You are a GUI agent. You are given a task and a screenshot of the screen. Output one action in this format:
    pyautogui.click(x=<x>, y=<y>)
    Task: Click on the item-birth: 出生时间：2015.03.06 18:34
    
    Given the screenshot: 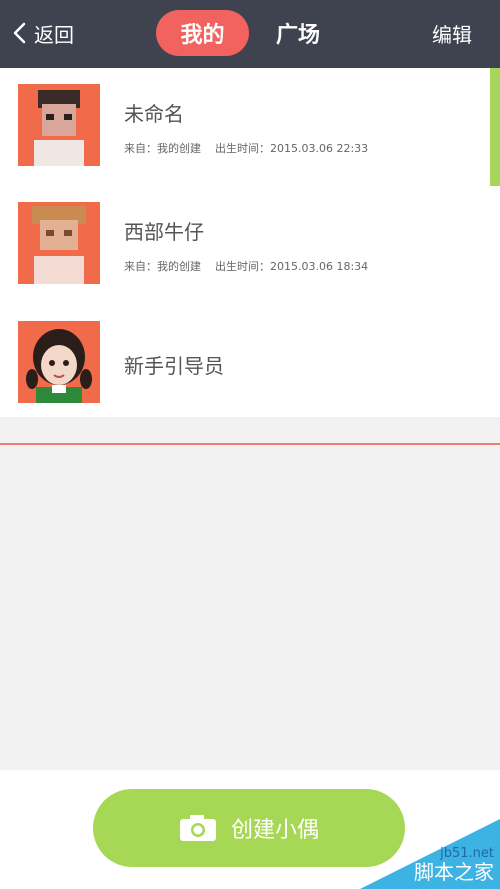 What is the action you would take?
    pyautogui.click(x=292, y=266)
    